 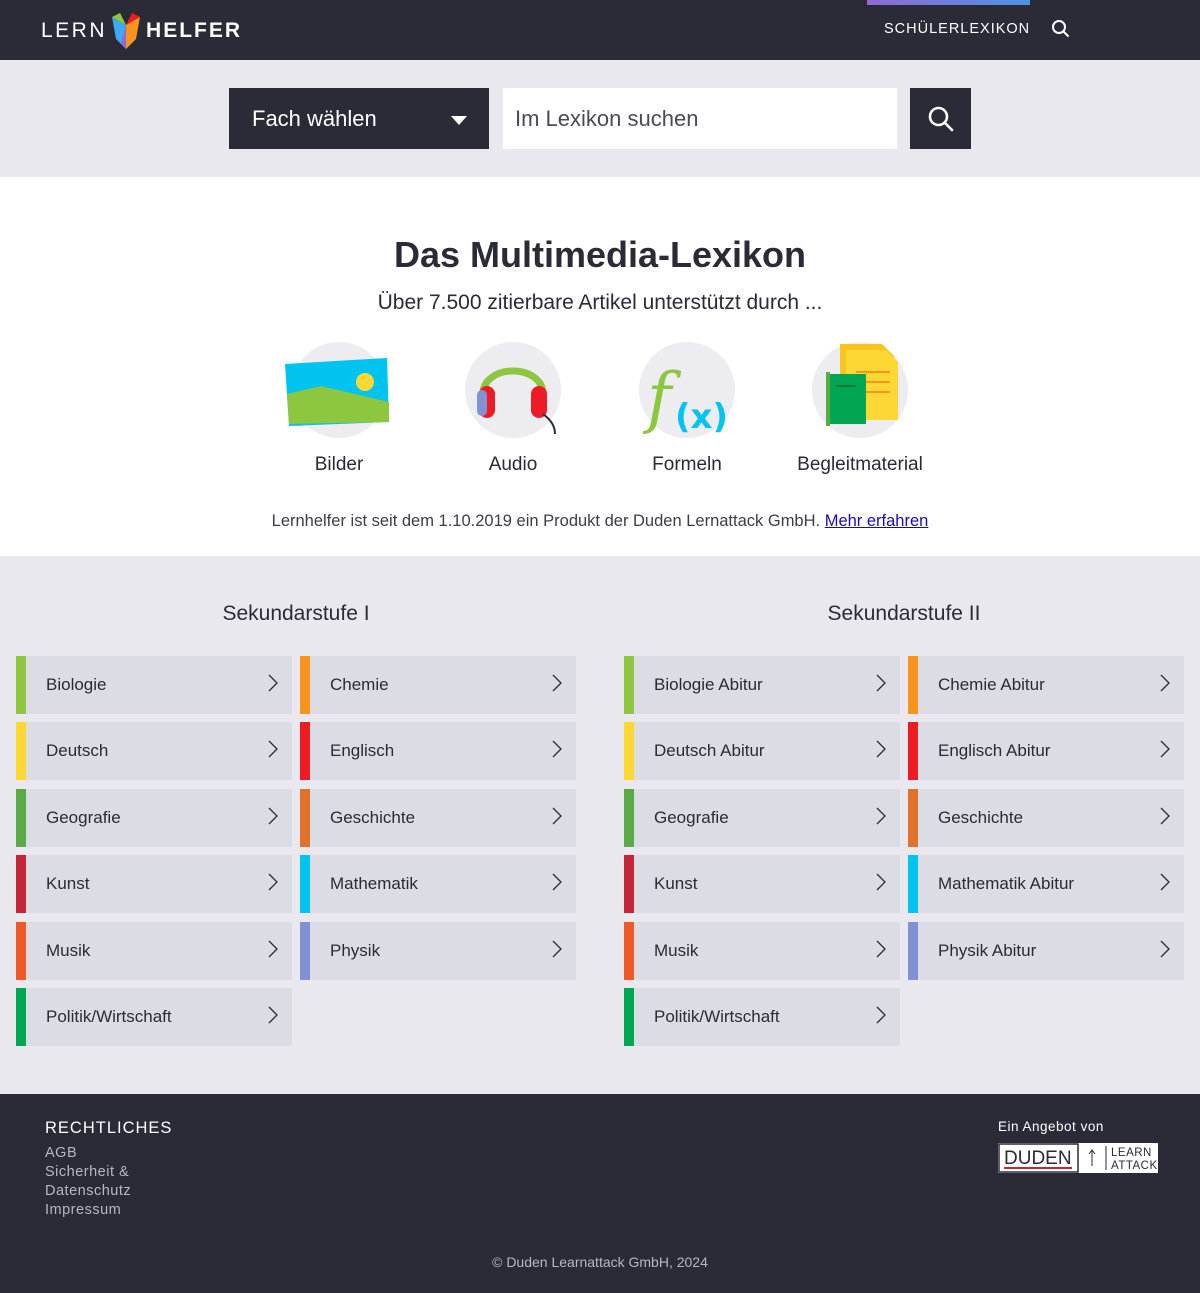 What do you see at coordinates (154, 817) in the screenshot?
I see `sek1-subject-tile: Geografie` at bounding box center [154, 817].